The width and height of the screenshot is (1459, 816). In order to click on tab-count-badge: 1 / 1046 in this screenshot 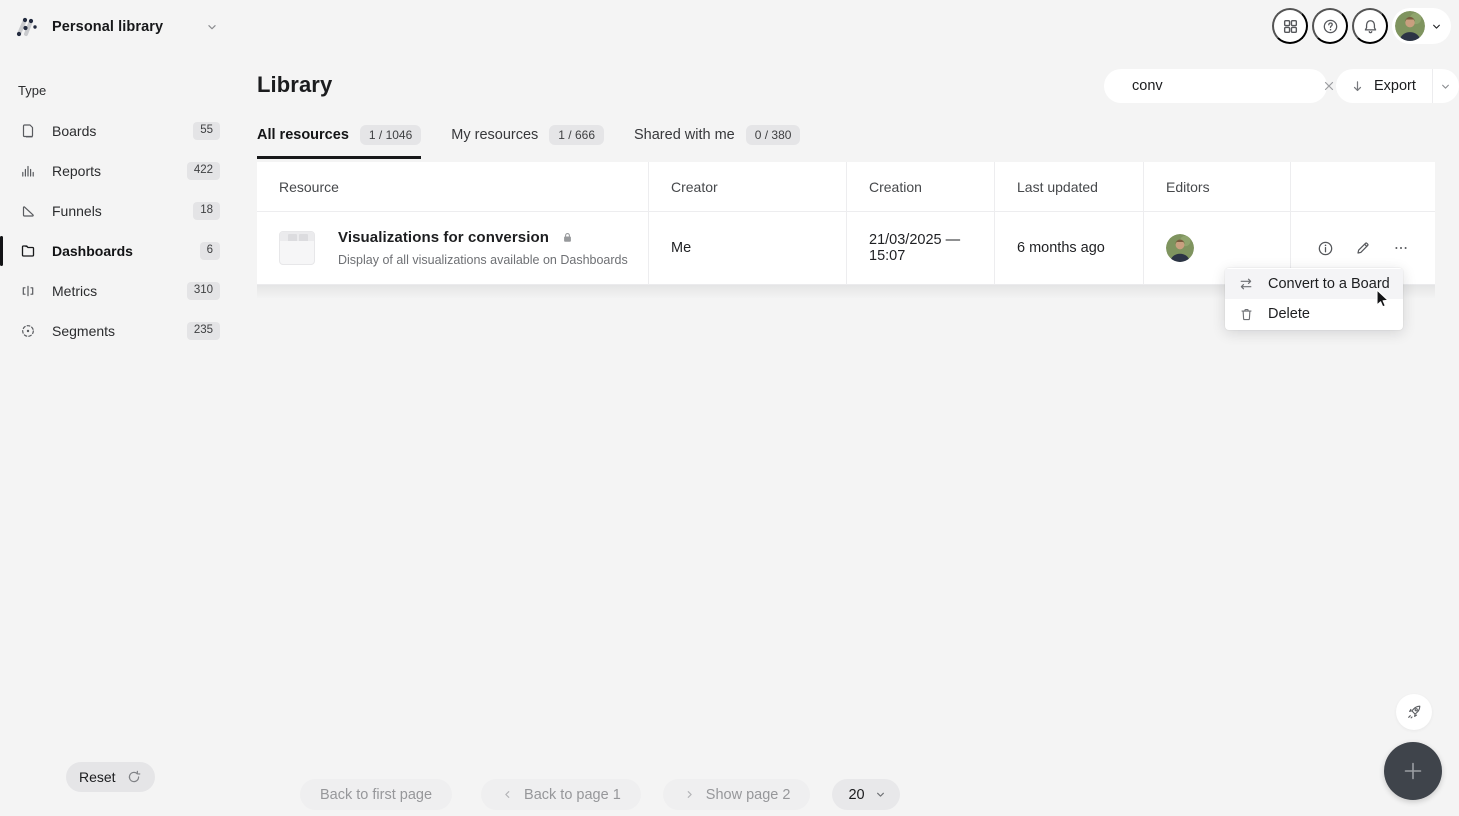, I will do `click(390, 135)`.